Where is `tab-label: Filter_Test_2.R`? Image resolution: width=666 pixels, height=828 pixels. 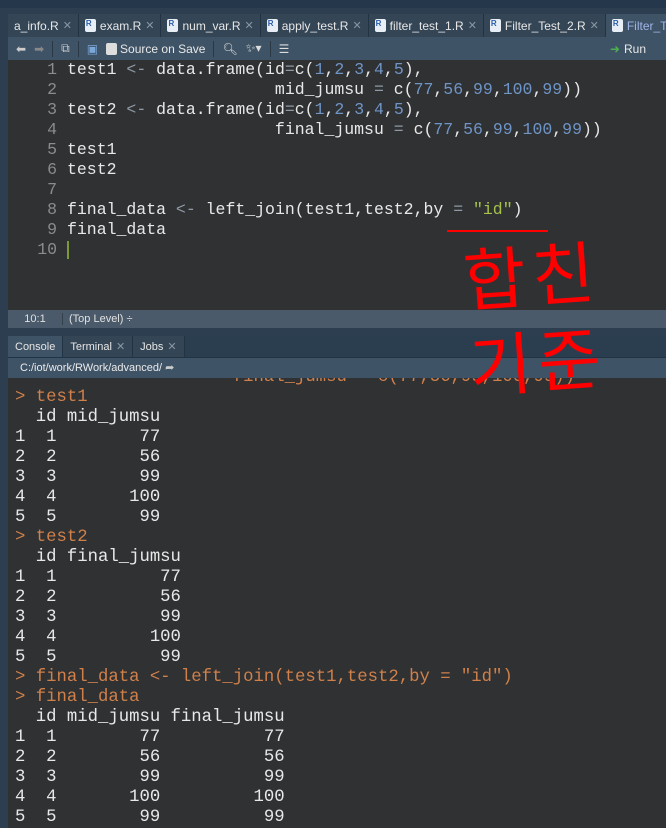 tab-label: Filter_Test_2.R is located at coordinates (545, 25).